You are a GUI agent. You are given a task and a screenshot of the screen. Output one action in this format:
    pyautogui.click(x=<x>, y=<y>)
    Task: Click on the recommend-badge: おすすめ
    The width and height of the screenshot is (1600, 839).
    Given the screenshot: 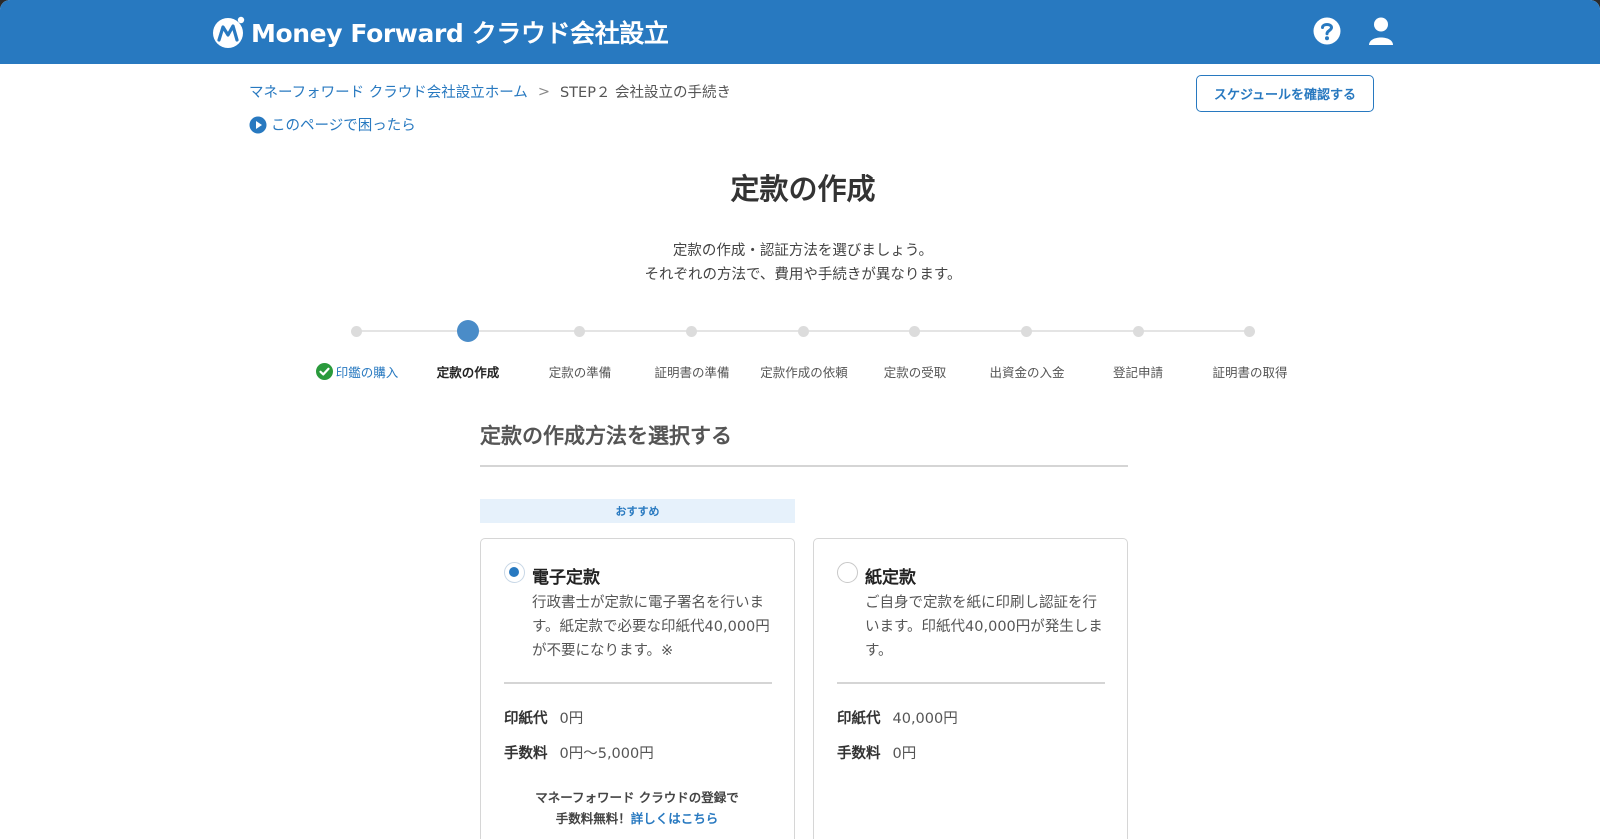 What is the action you would take?
    pyautogui.click(x=637, y=511)
    